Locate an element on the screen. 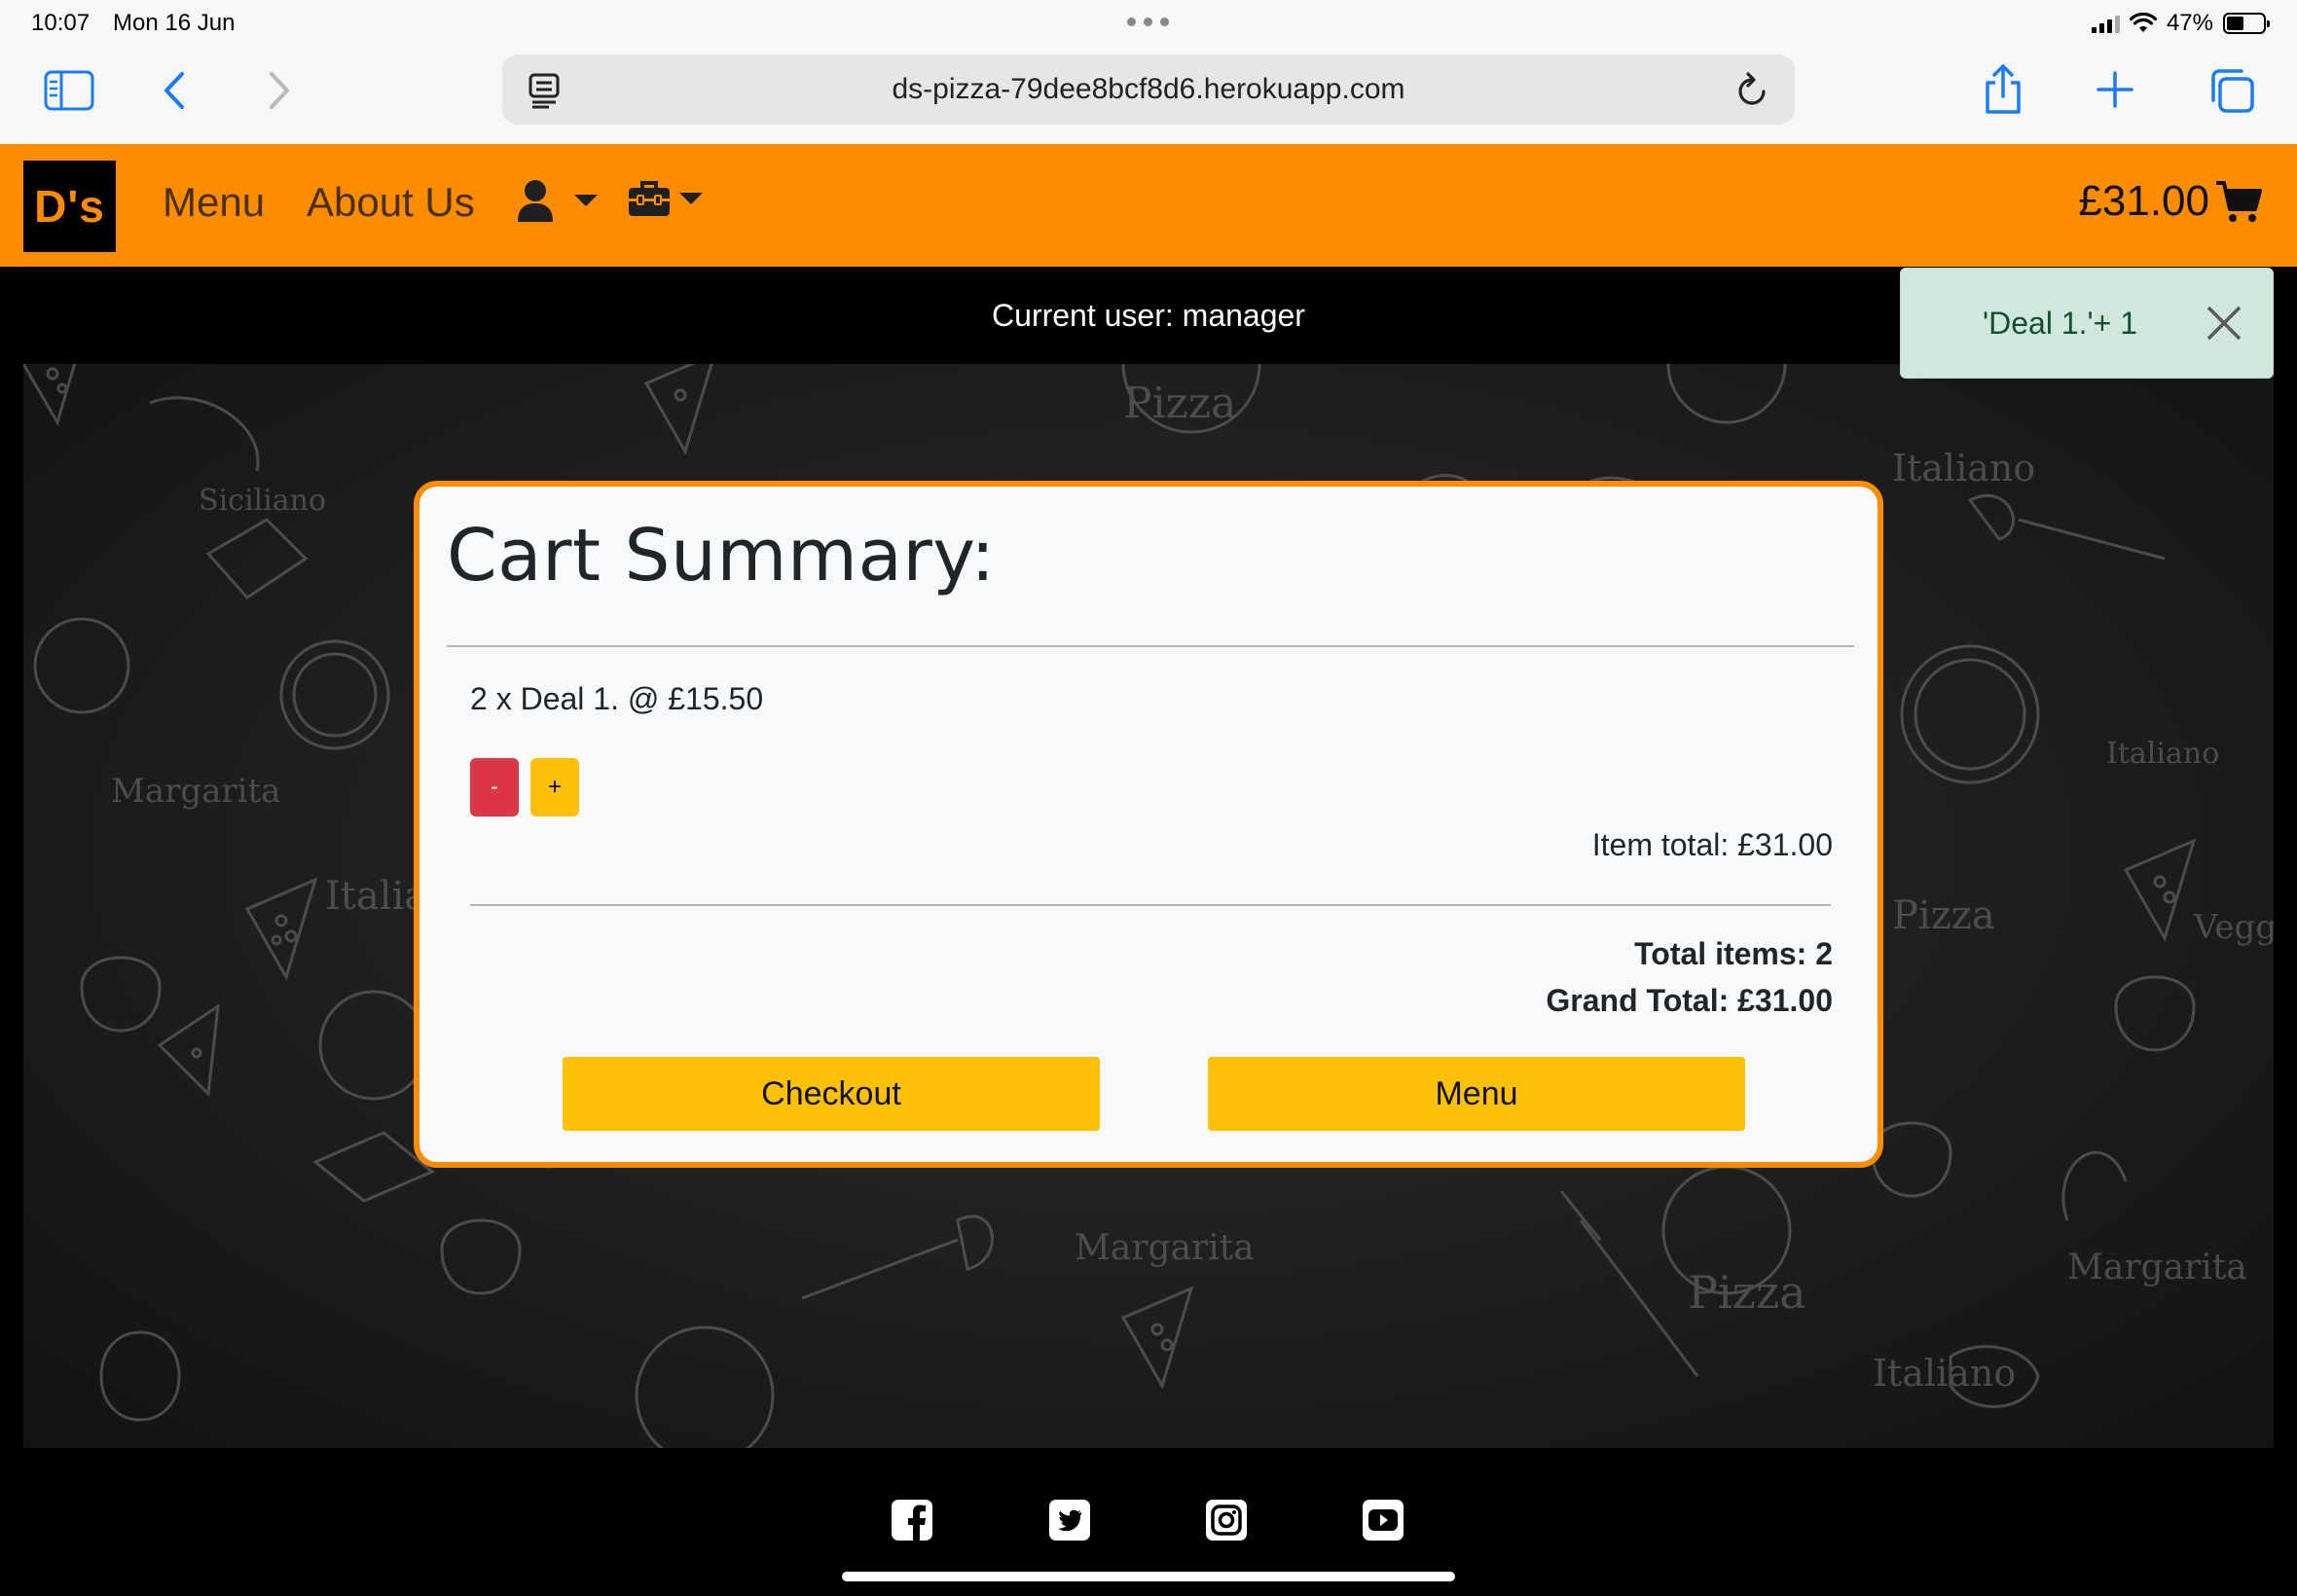  youtube-icon is located at coordinates (1383, 1520).